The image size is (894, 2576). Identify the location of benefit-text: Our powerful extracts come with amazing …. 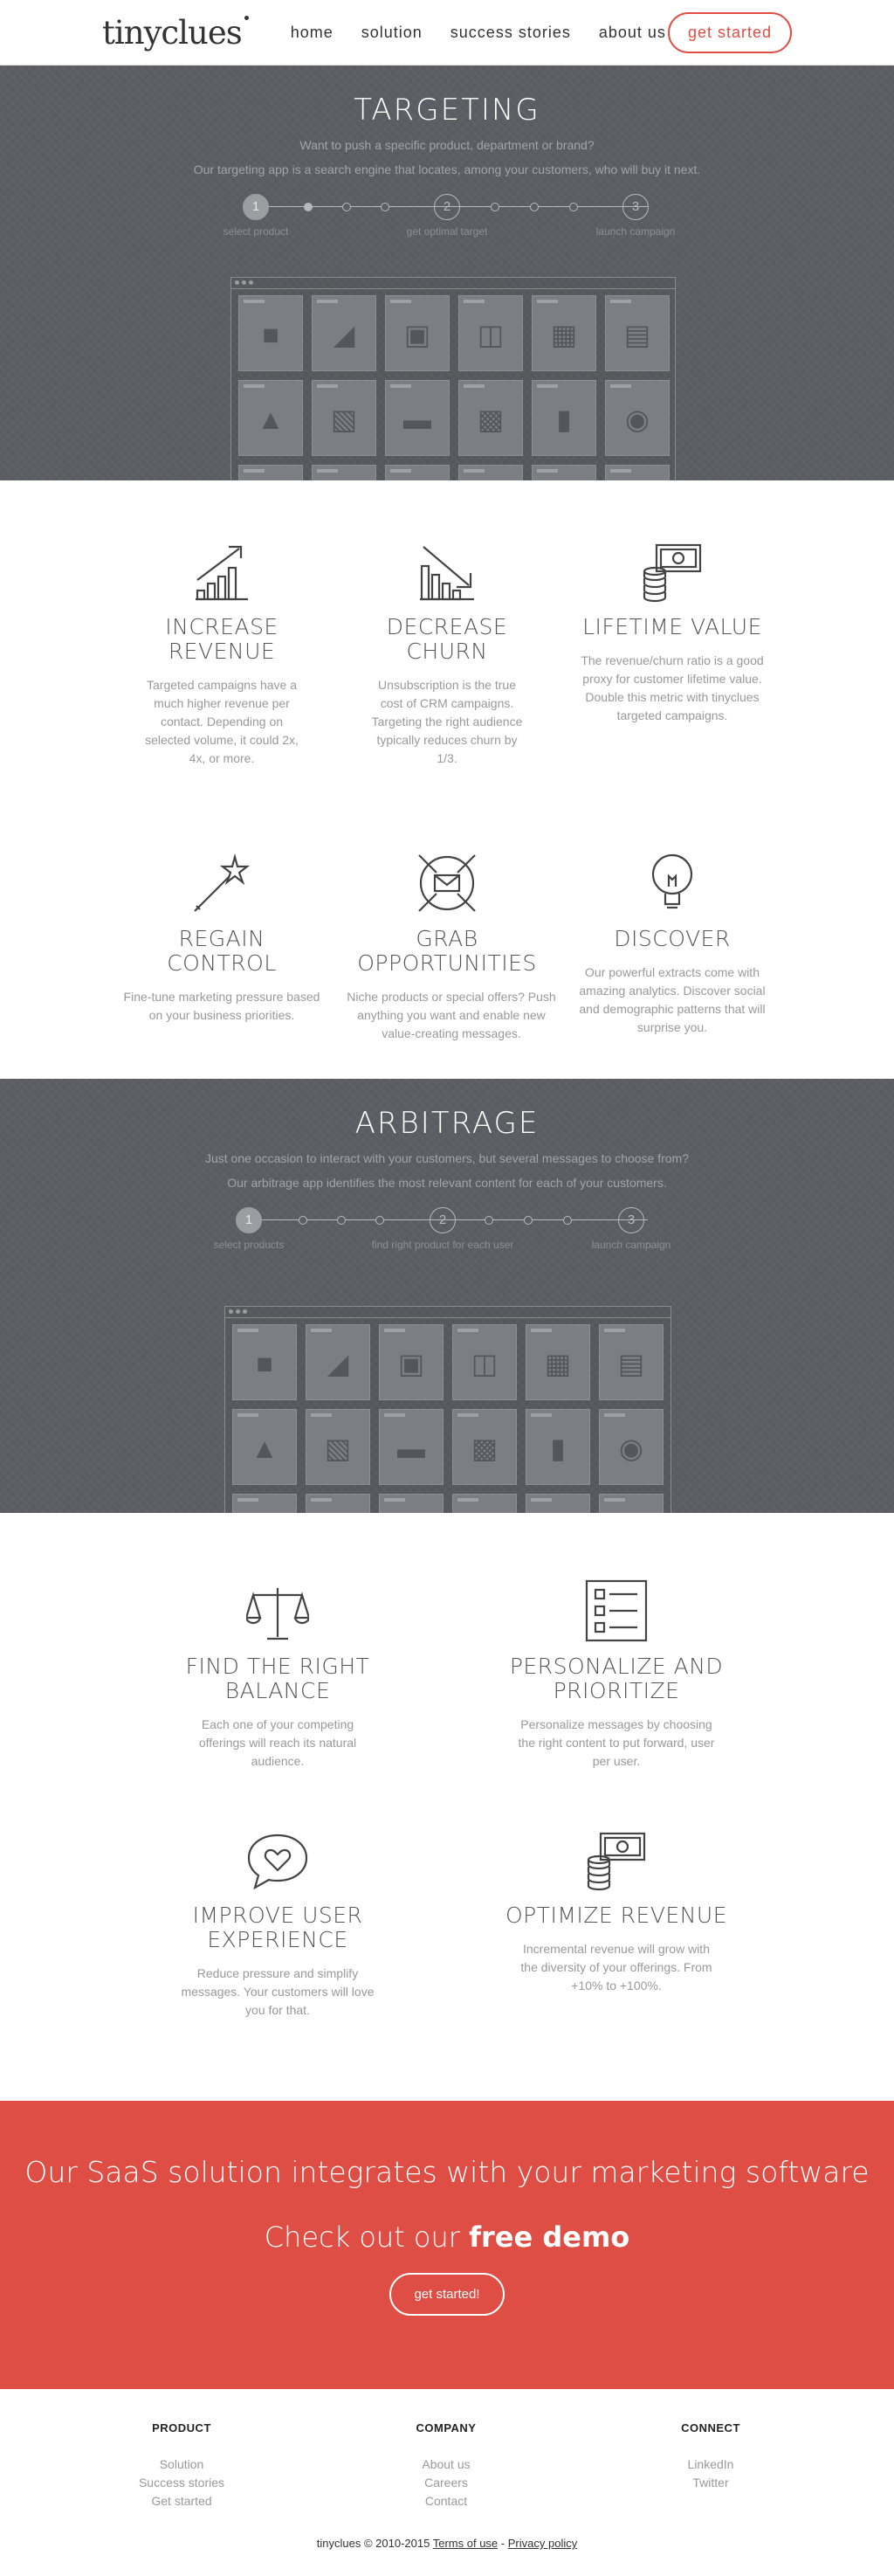
(672, 1000).